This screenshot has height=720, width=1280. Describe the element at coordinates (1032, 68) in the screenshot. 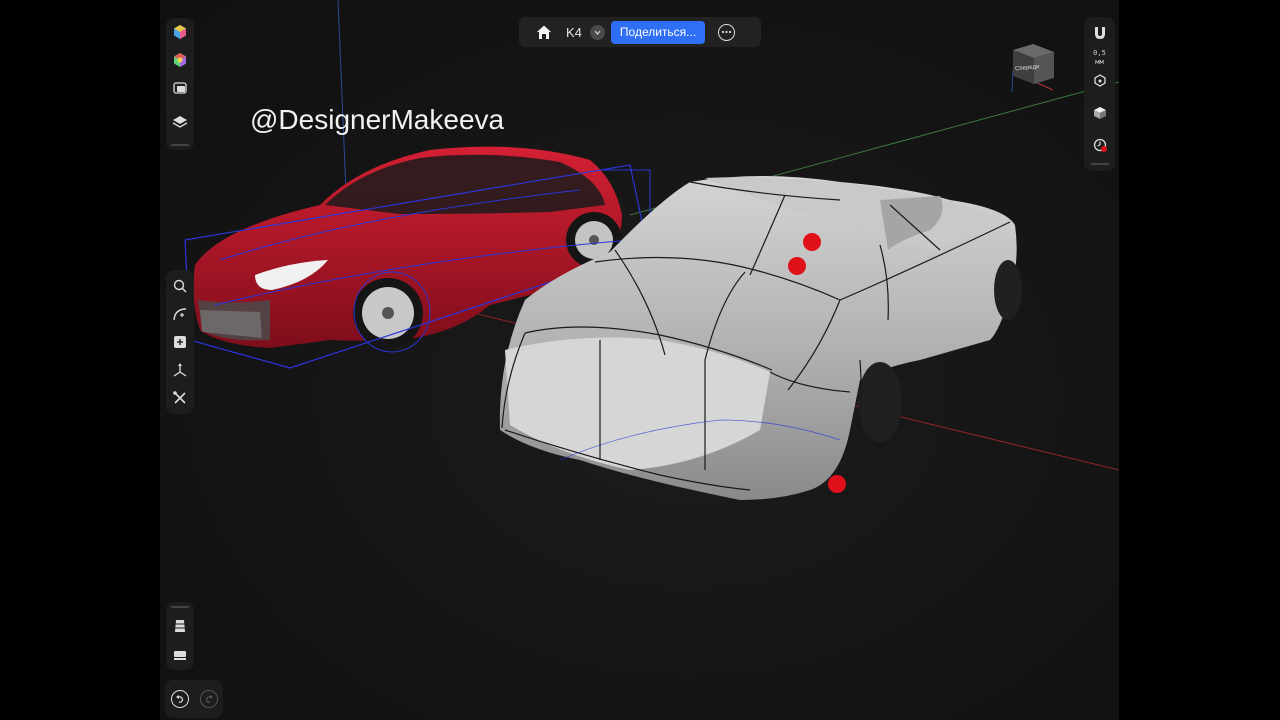

I see `navigation-cube: Спереди` at that location.